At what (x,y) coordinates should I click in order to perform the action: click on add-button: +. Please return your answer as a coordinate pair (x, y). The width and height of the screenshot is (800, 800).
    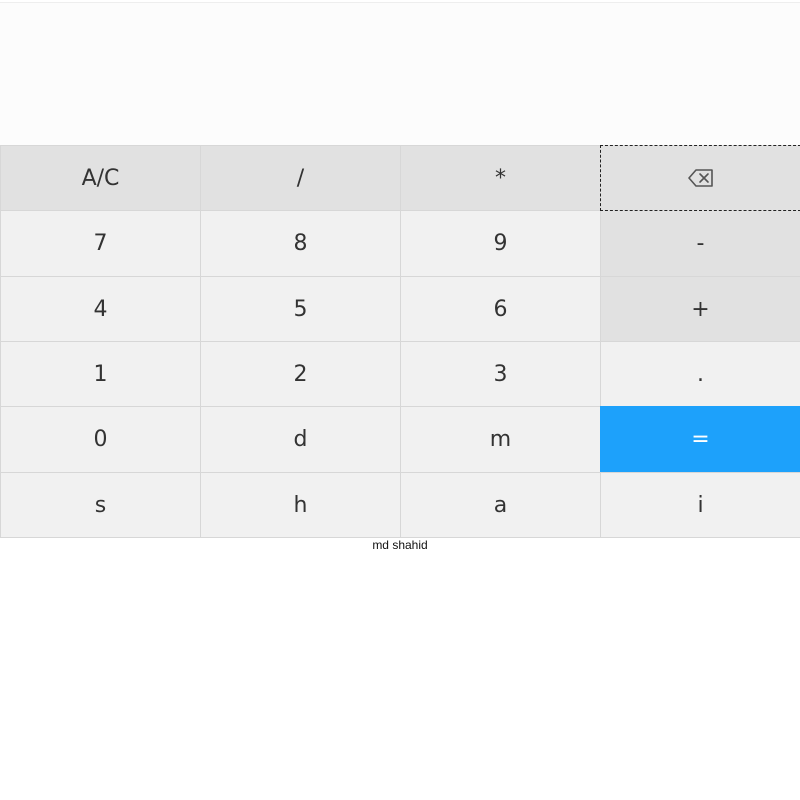
    Looking at the image, I should click on (700, 309).